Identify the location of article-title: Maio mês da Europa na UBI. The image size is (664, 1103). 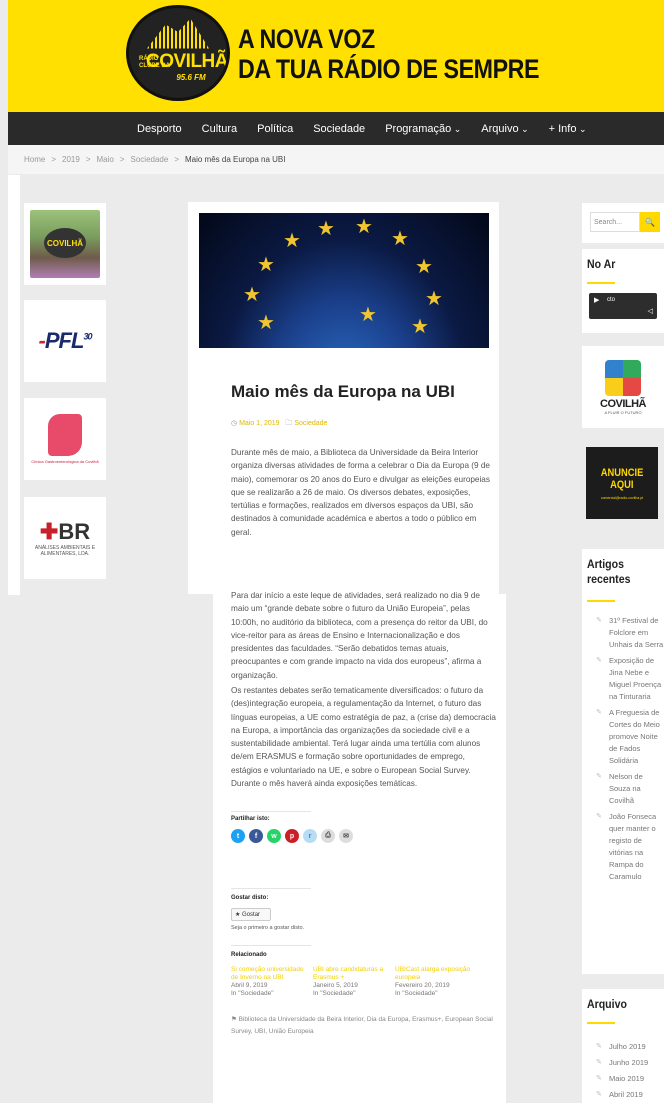
(343, 391).